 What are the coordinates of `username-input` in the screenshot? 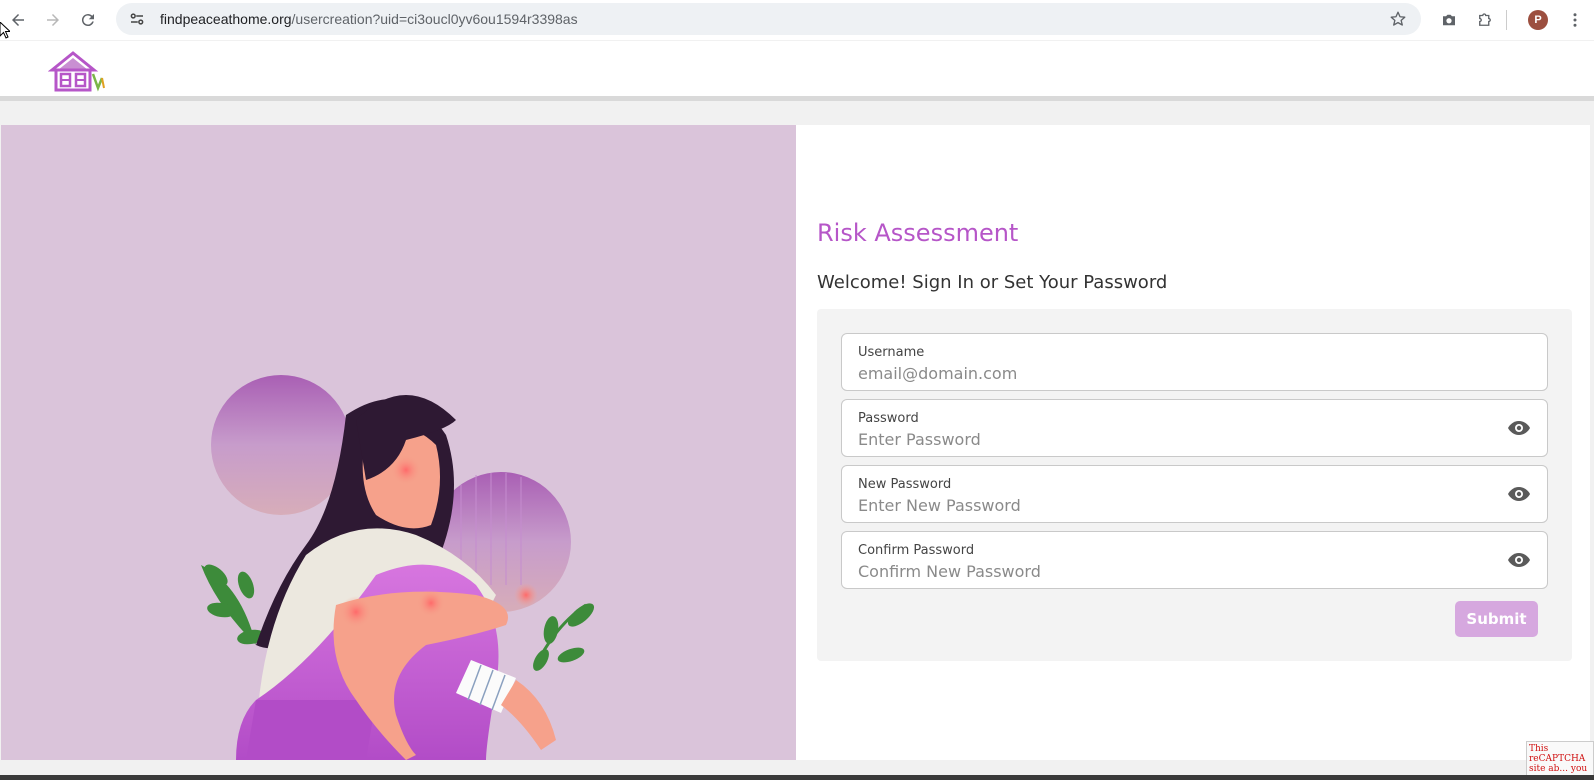 It's located at (1168, 373).